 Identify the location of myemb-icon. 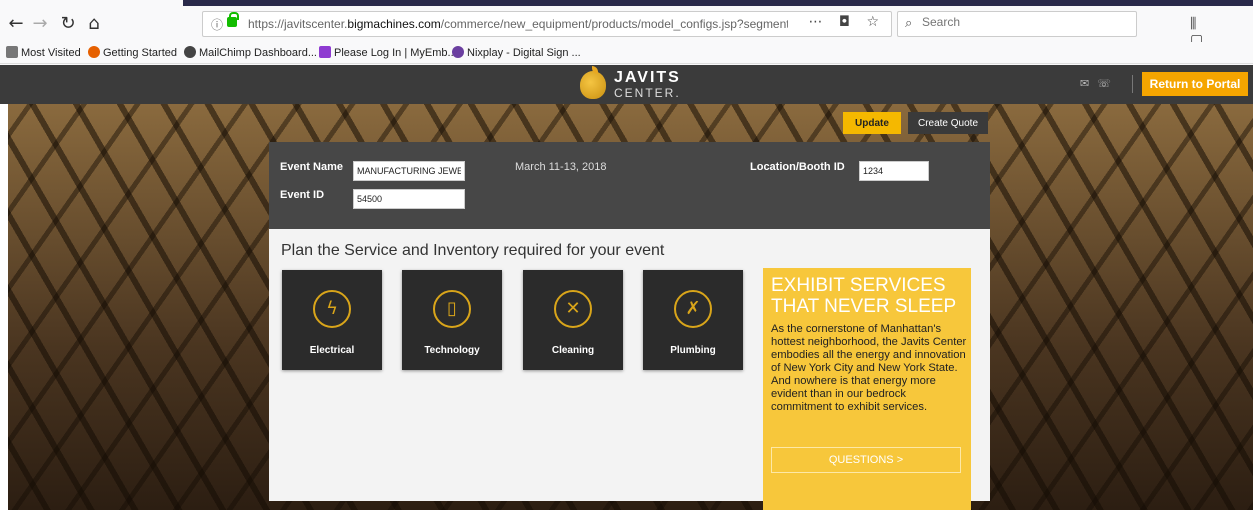
(325, 52).